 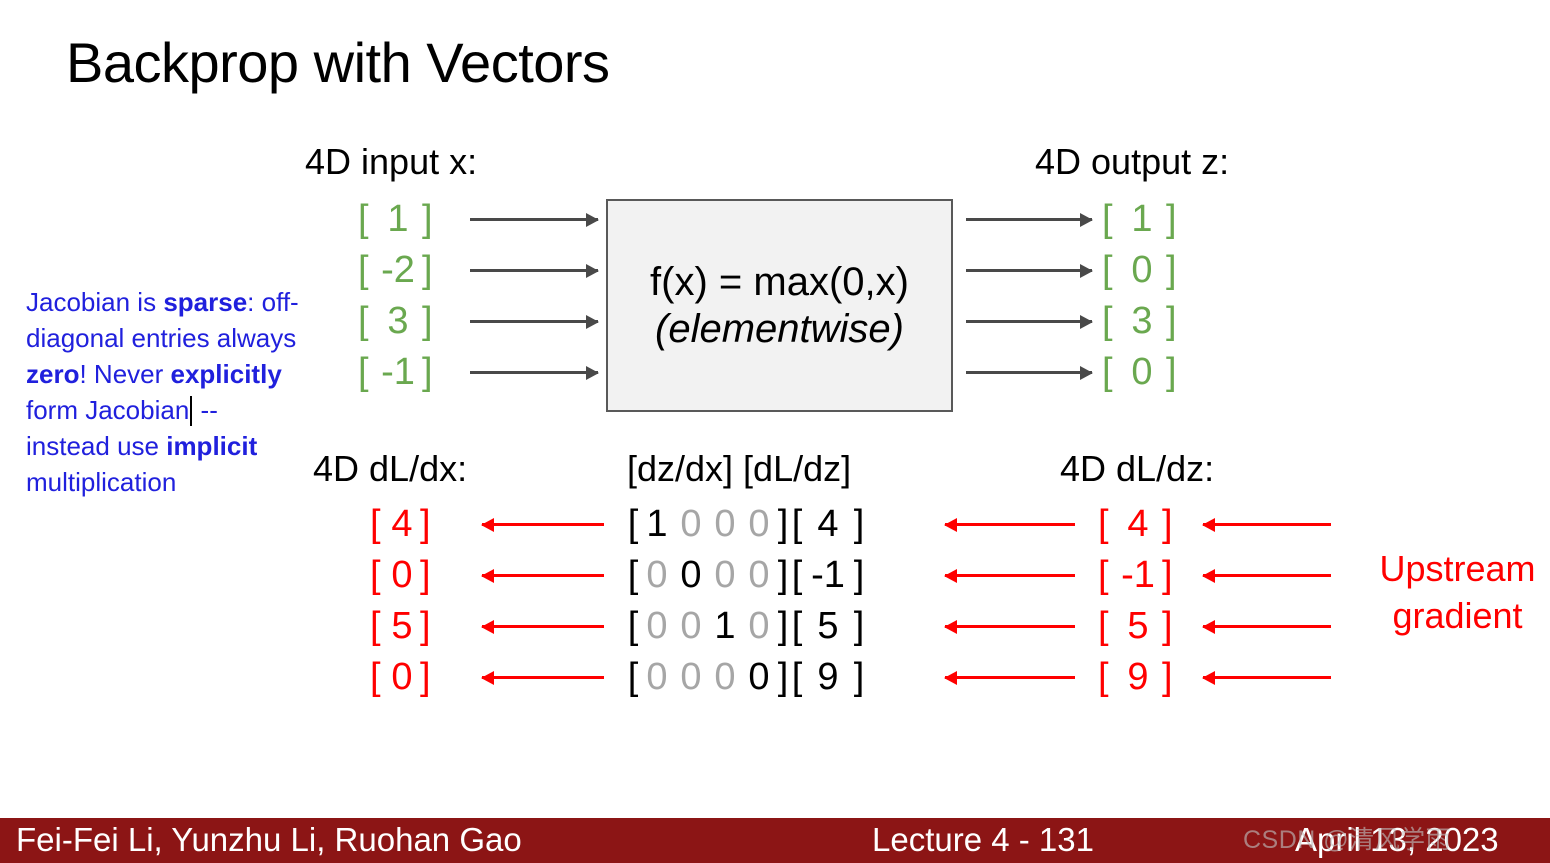 I want to click on dldz-value: 4, so click(x=1138, y=524).